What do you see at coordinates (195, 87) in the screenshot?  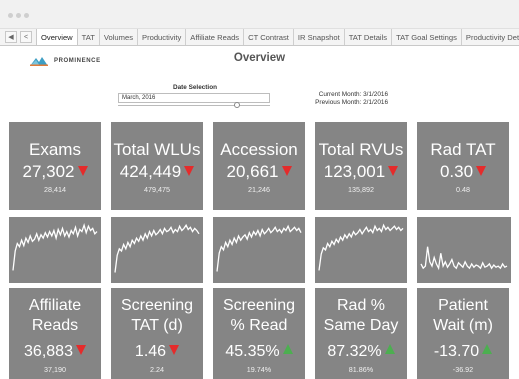 I see `date-selection-label: Date Selection` at bounding box center [195, 87].